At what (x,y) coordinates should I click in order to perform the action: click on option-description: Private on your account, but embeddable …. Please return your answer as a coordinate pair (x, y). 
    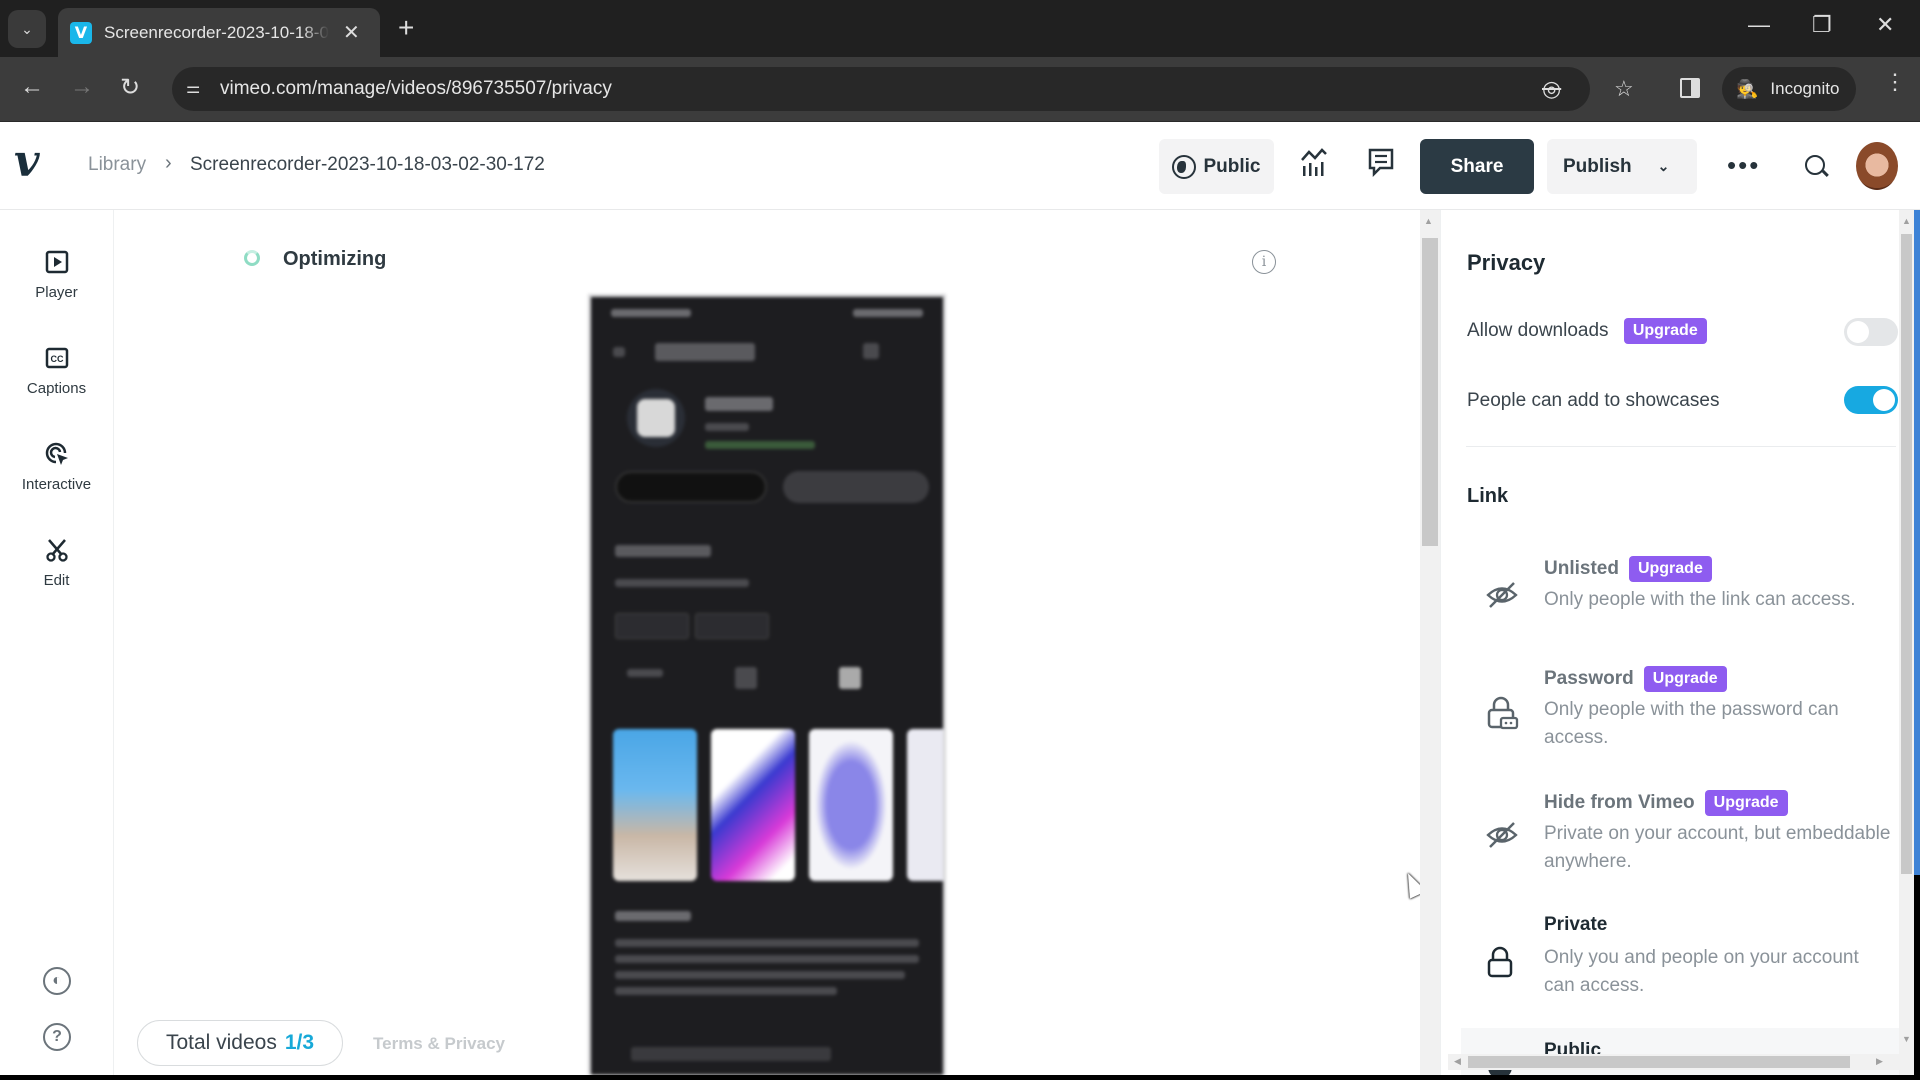
    Looking at the image, I should click on (1717, 847).